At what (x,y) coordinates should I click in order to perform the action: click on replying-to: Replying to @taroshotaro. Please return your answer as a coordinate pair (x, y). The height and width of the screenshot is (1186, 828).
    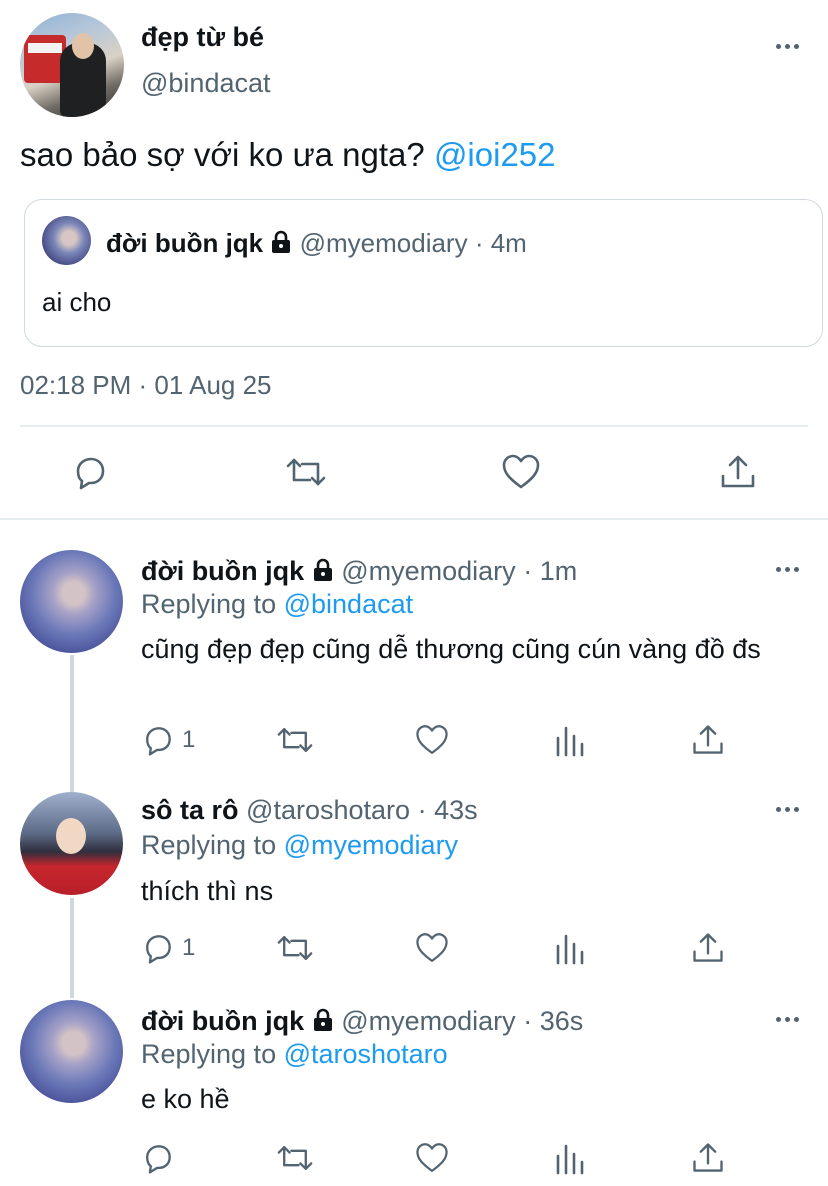
    Looking at the image, I should click on (294, 1054).